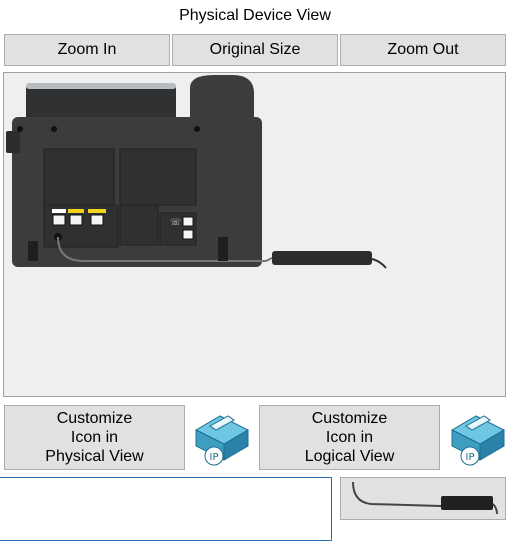 Image resolution: width=522 pixels, height=548 pixels. Describe the element at coordinates (255, 50) in the screenshot. I see `original-size-button: Original Size` at that location.